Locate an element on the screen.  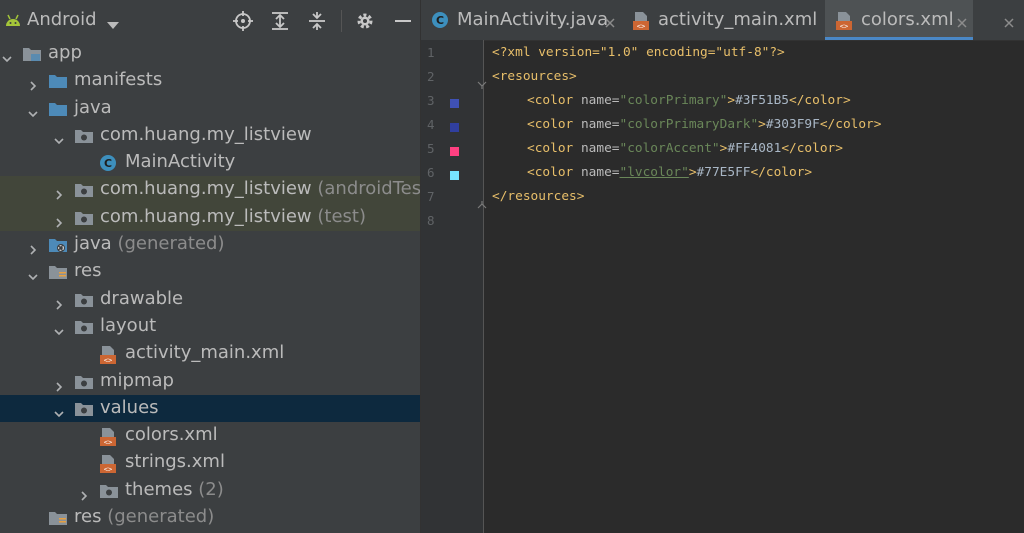
tree-node-label: com.huang.my_listview (androidTest) is located at coordinates (260, 188).